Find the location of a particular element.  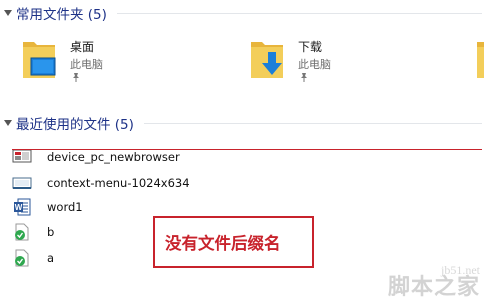

image-file-icon is located at coordinates (22, 183).